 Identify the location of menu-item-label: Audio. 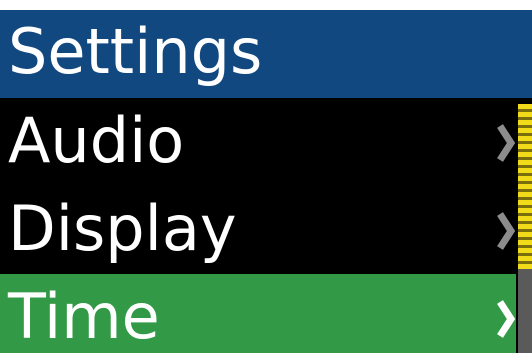
(96, 140).